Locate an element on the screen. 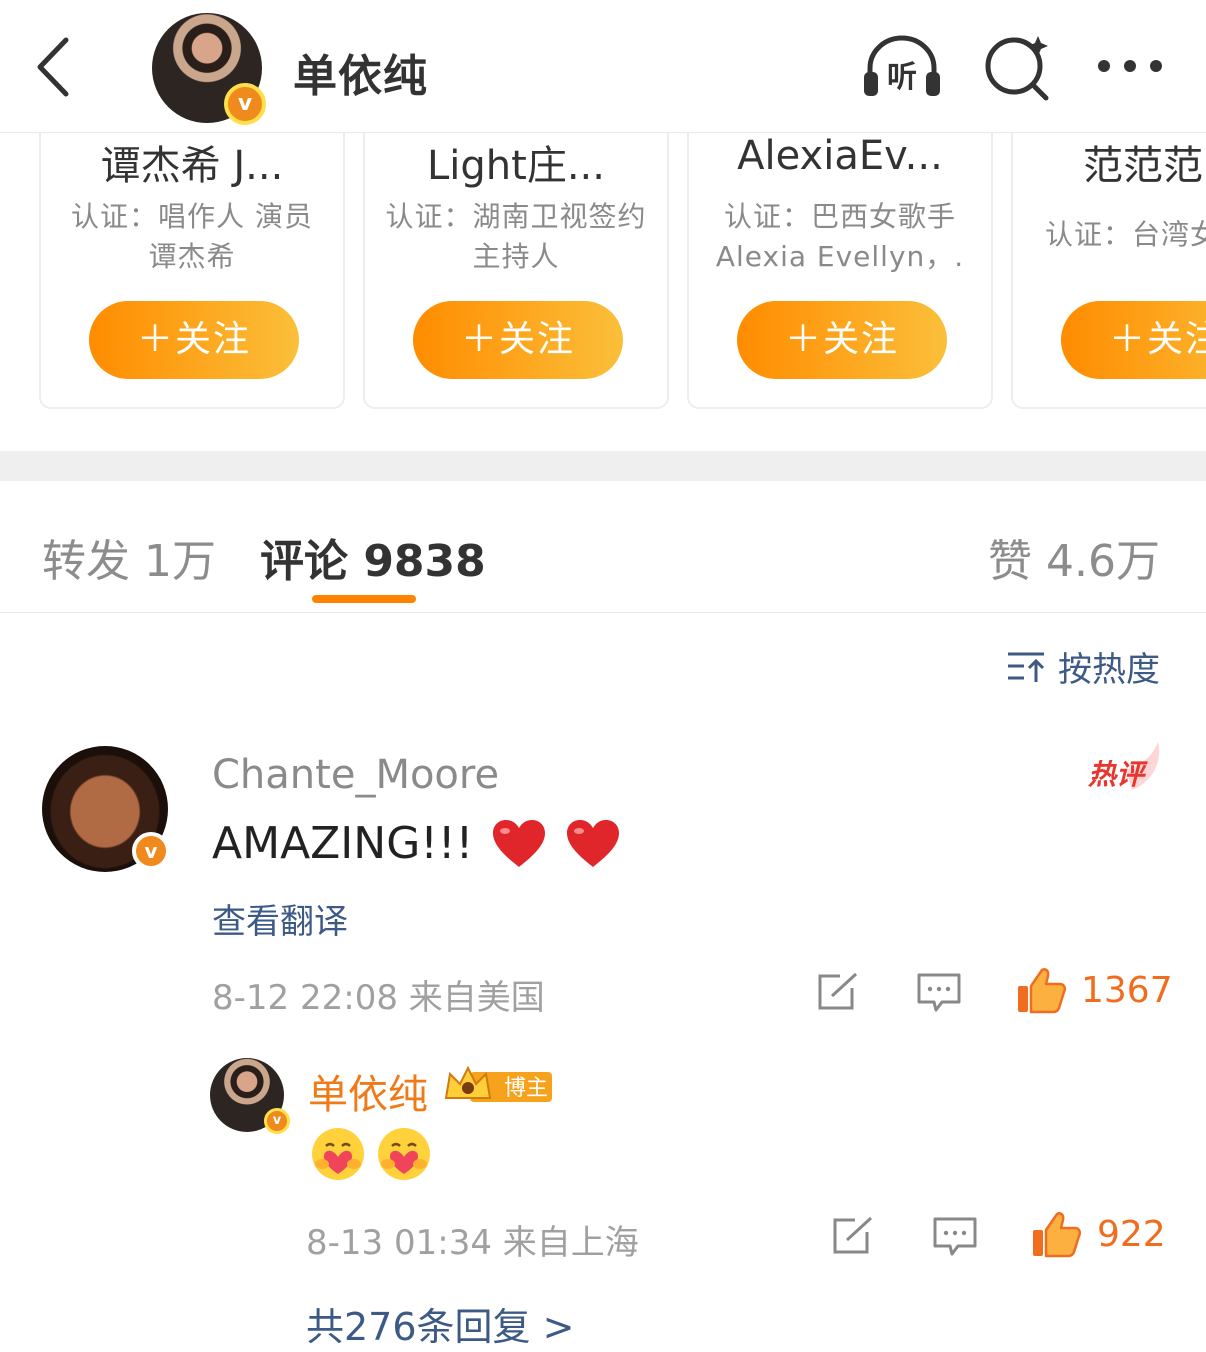 Image resolution: width=1206 pixels, height=1352 pixels. page-title: 单依纯 is located at coordinates (360, 76).